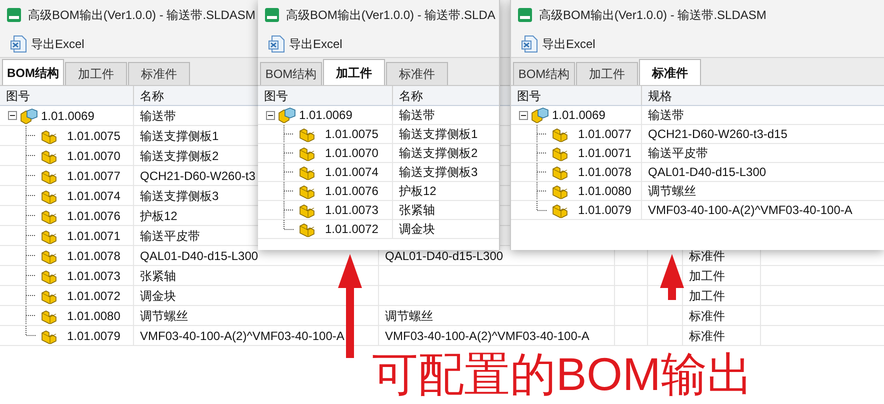 Image resolution: width=884 pixels, height=404 pixels. What do you see at coordinates (93, 276) in the screenshot?
I see `part-number: 1.01.0073` at bounding box center [93, 276].